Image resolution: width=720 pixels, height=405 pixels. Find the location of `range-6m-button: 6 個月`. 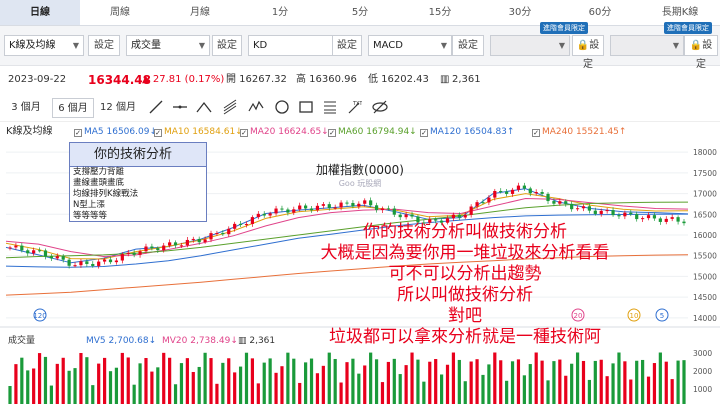

range-6m-button: 6 個月 is located at coordinates (73, 108).